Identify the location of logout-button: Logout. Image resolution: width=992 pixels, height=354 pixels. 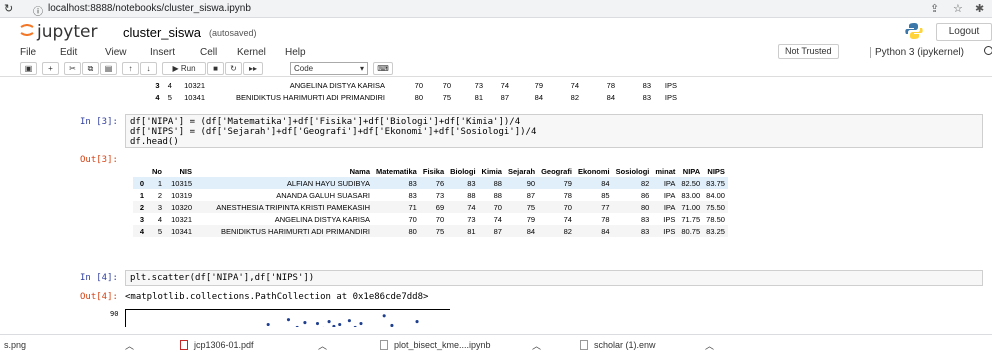
(964, 32).